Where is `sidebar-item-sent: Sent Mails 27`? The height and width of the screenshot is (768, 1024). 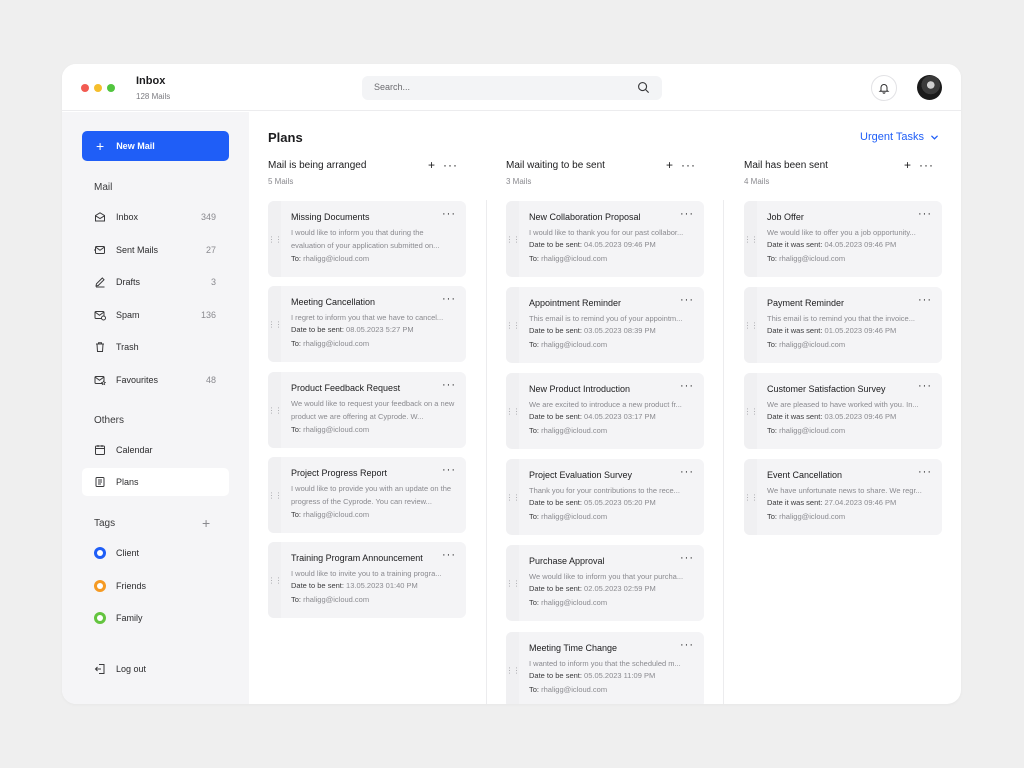
sidebar-item-sent: Sent Mails 27 is located at coordinates (155, 250).